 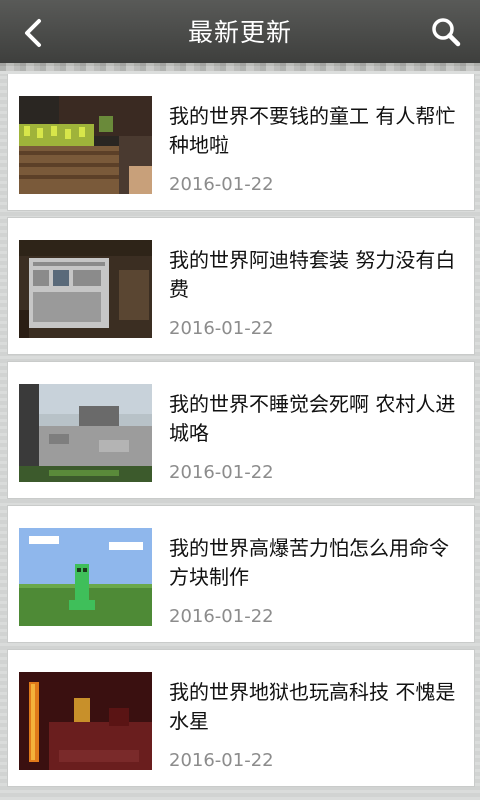 I want to click on item-title: 我的世界高爆苦力怕怎么用命令方块制作, so click(x=309, y=562).